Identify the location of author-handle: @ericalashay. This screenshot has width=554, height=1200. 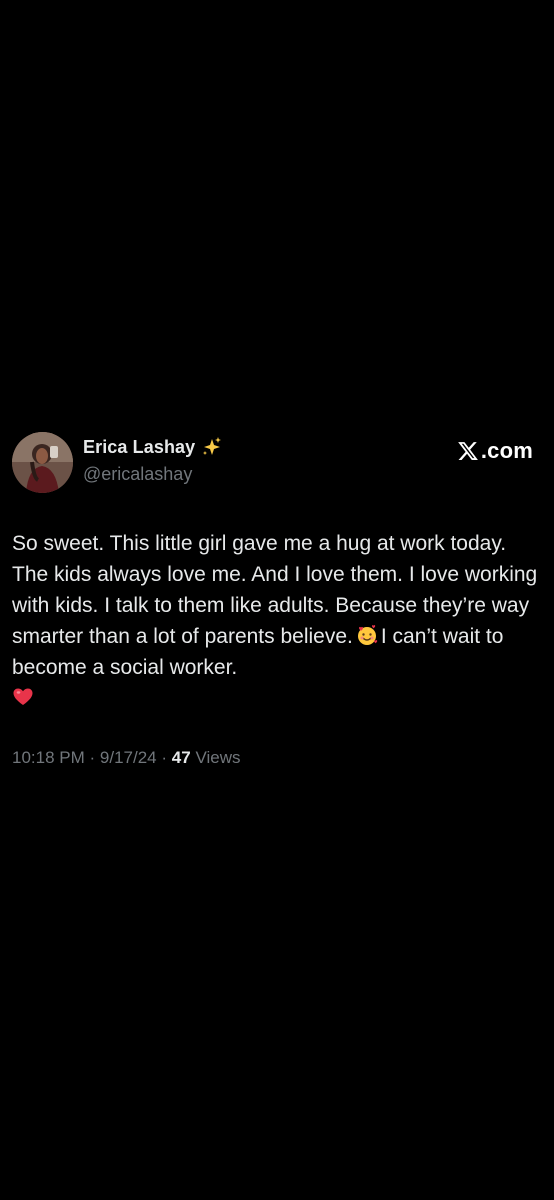
(137, 474).